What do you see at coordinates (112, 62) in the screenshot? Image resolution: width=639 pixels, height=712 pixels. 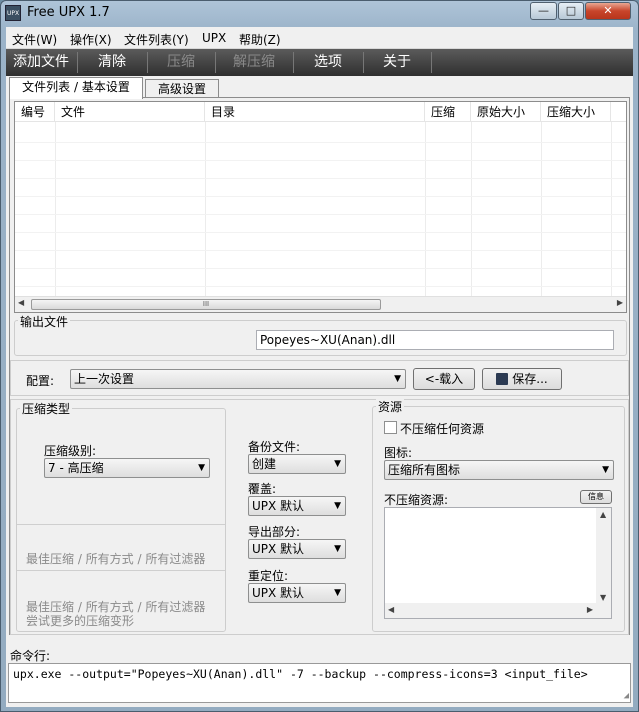 I see `clear-button: 清除` at bounding box center [112, 62].